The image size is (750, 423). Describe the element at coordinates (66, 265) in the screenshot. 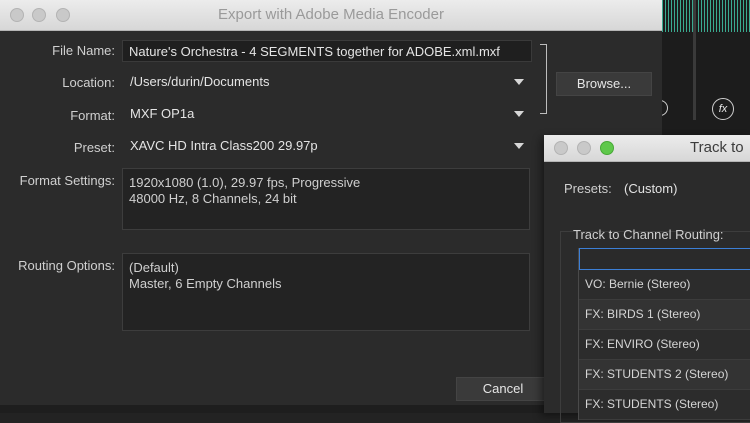

I see `routing-options-label: Routing Options:` at that location.